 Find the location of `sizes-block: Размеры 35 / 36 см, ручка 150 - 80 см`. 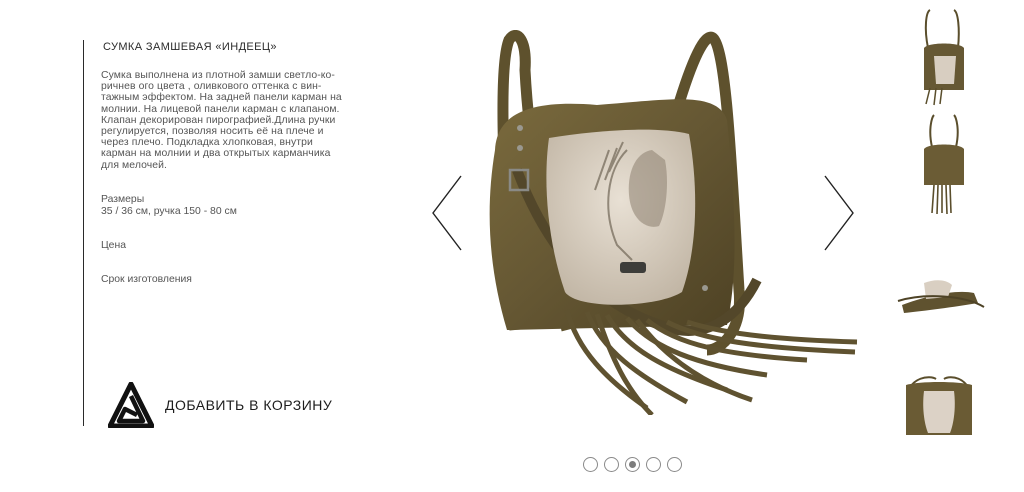

sizes-block: Размеры 35 / 36 см, ручка 150 - 80 см is located at coordinates (169, 205).